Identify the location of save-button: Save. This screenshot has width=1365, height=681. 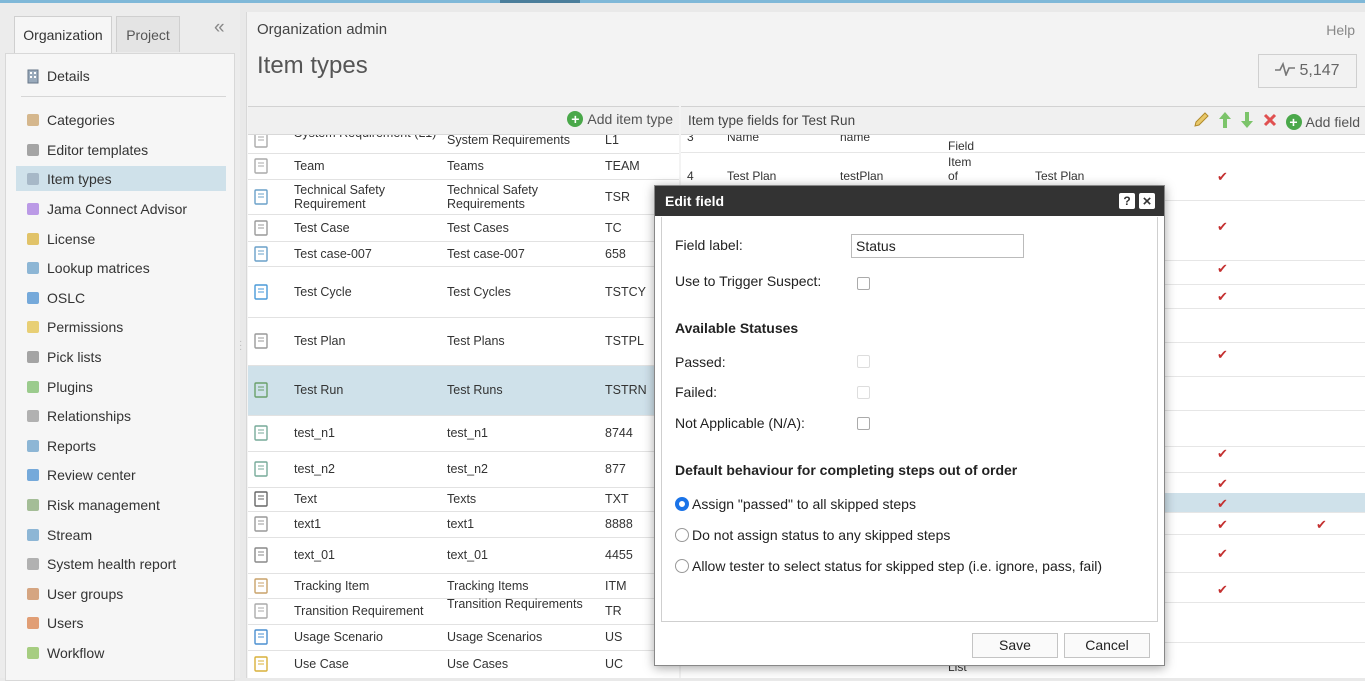
(1015, 645).